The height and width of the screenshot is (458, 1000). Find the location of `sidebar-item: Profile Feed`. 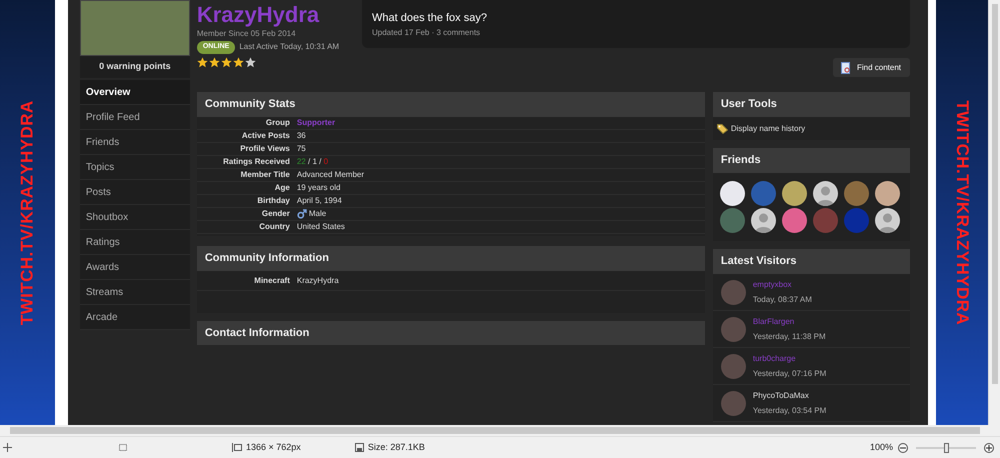

sidebar-item: Profile Feed is located at coordinates (135, 117).